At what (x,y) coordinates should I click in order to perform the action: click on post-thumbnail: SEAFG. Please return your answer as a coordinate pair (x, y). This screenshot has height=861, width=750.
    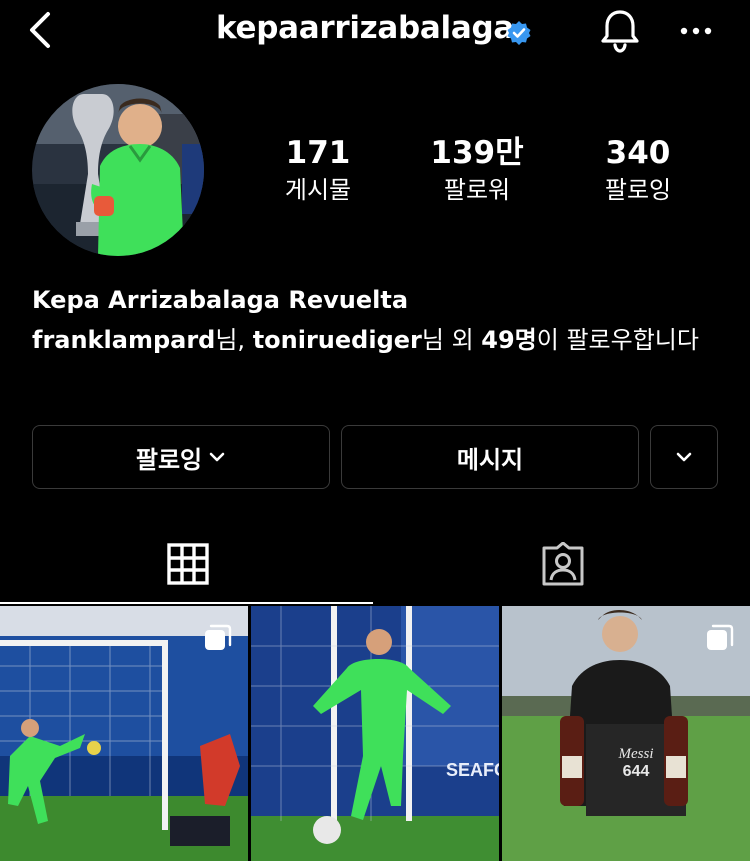
    Looking at the image, I should click on (375, 733).